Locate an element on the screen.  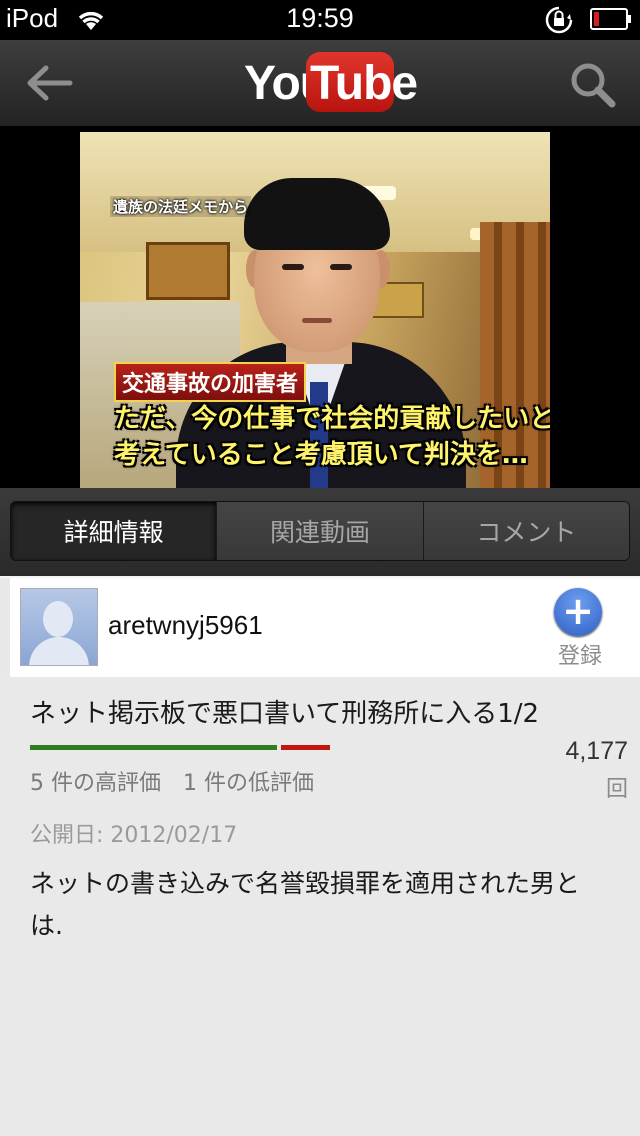
avatar-head is located at coordinates (58, 619).